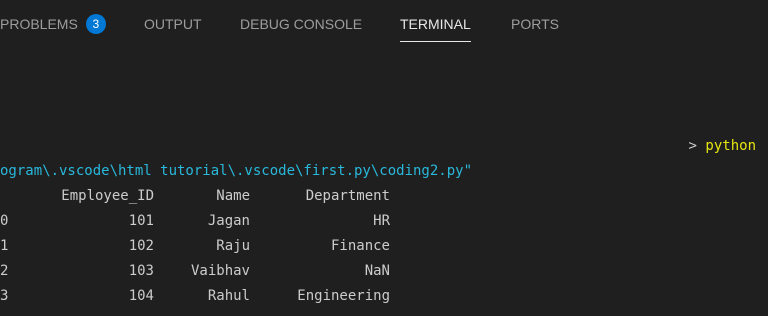 Image resolution: width=768 pixels, height=316 pixels. Describe the element at coordinates (141, 271) in the screenshot. I see `row-employee-id: 103` at that location.